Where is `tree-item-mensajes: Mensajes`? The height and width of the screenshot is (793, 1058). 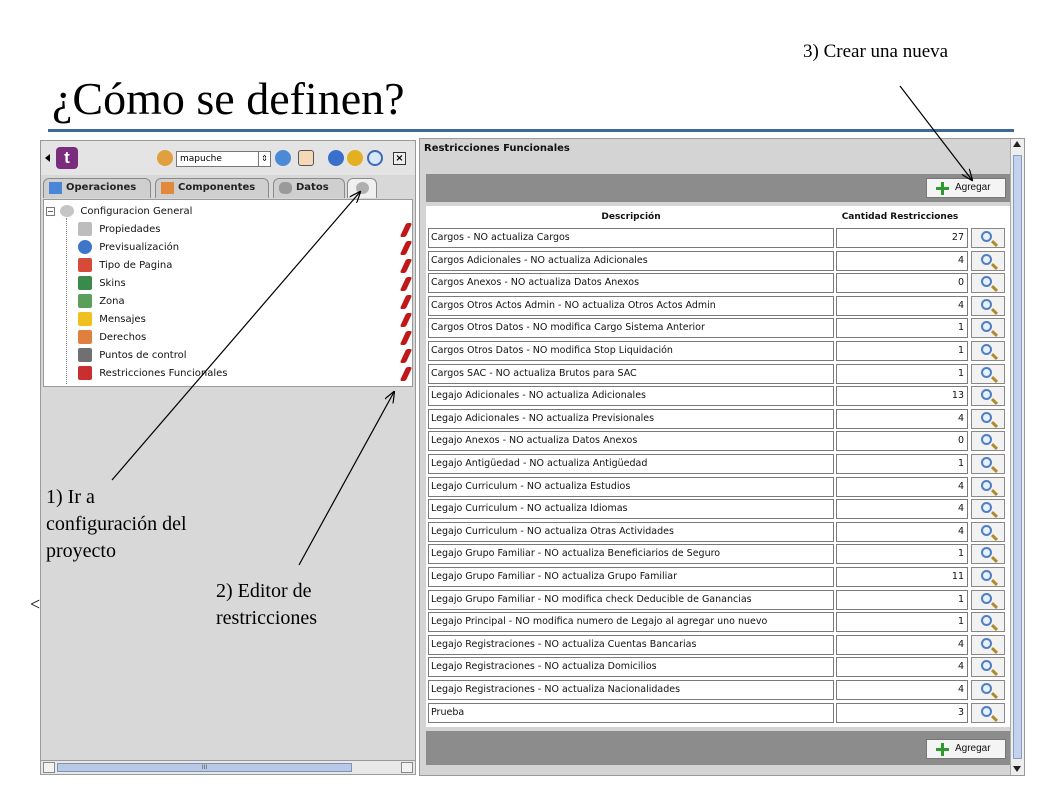
tree-item-mensajes: Mensajes is located at coordinates (245, 320).